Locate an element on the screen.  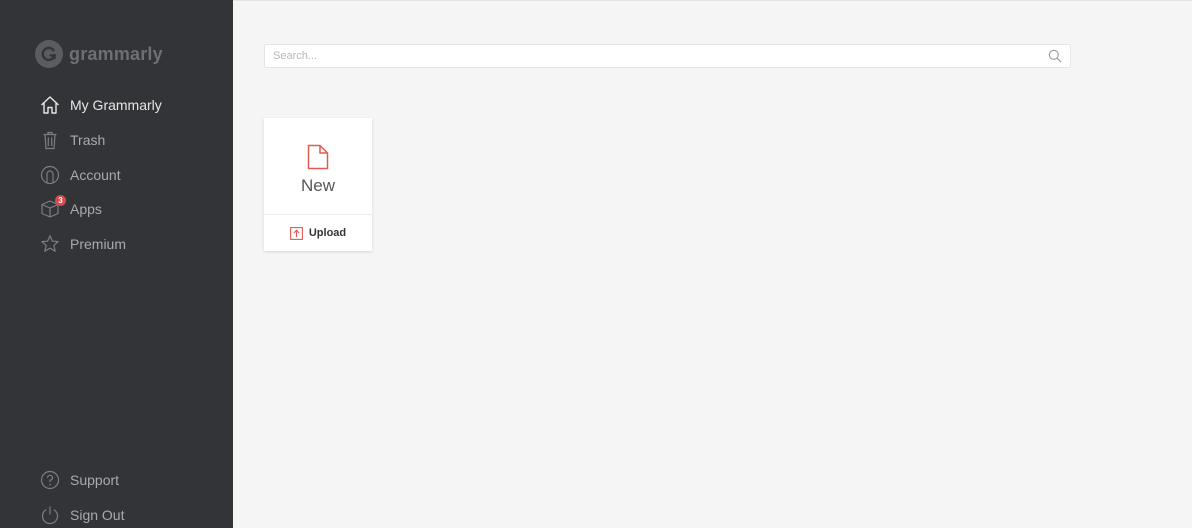
help-icon is located at coordinates (50, 480).